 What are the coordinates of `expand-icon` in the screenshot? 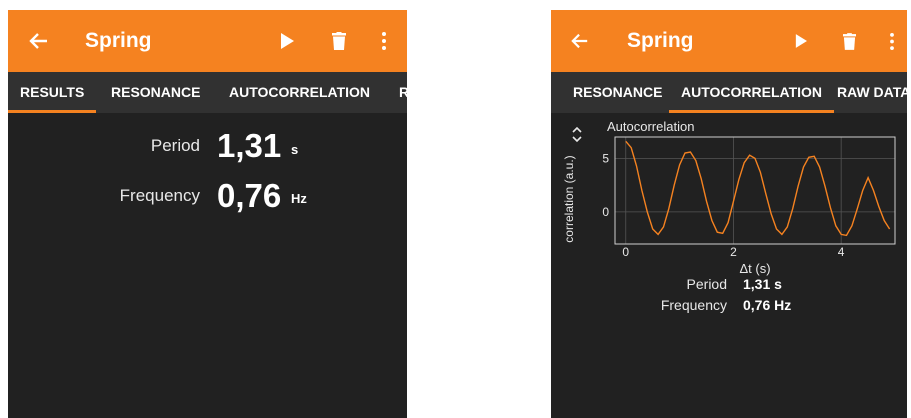 It's located at (577, 134).